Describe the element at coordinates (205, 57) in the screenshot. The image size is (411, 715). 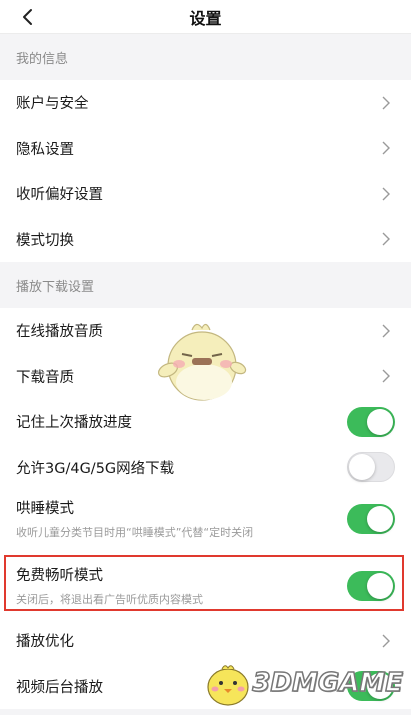
I see `section-header-my-info: 我的信息` at that location.